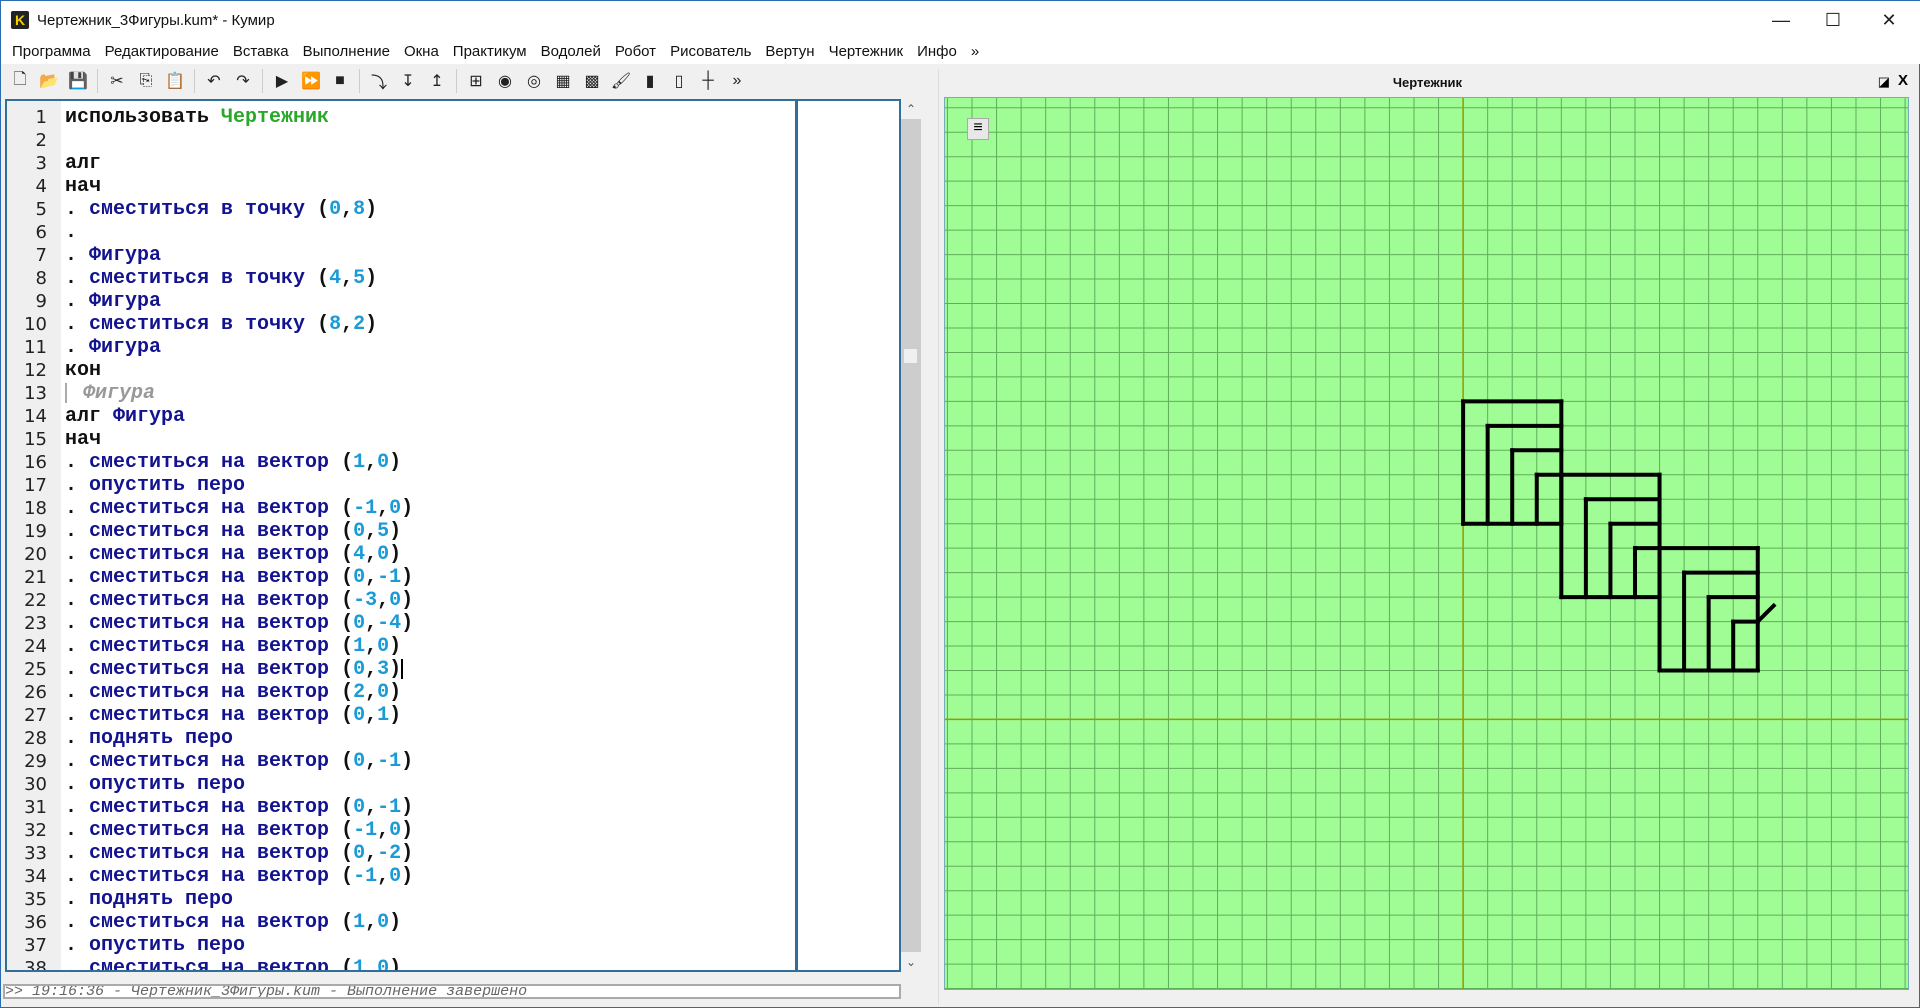 The width and height of the screenshot is (1920, 1008). Describe the element at coordinates (978, 129) in the screenshot. I see `menu-icon: ≡` at that location.